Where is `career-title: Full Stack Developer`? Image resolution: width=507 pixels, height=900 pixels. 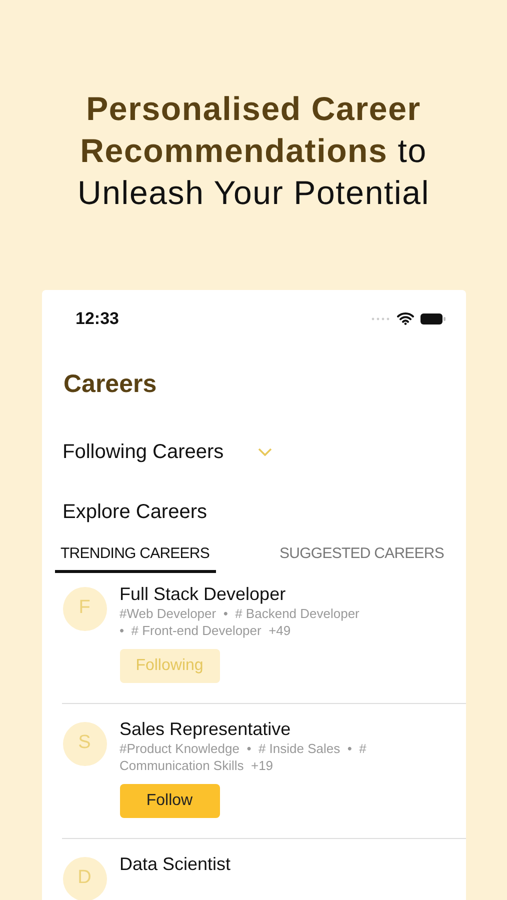 career-title: Full Stack Developer is located at coordinates (203, 593).